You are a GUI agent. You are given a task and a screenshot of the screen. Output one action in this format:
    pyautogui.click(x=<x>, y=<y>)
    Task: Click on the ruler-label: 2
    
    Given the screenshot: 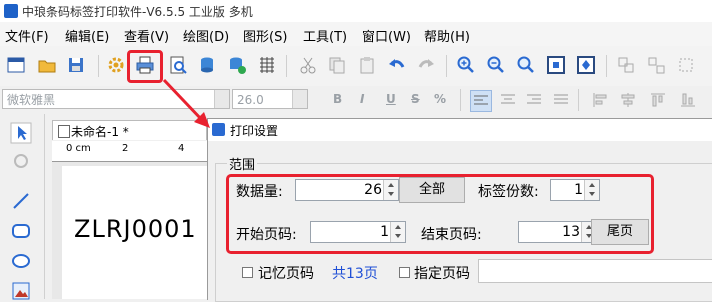 What is the action you would take?
    pyautogui.click(x=125, y=148)
    